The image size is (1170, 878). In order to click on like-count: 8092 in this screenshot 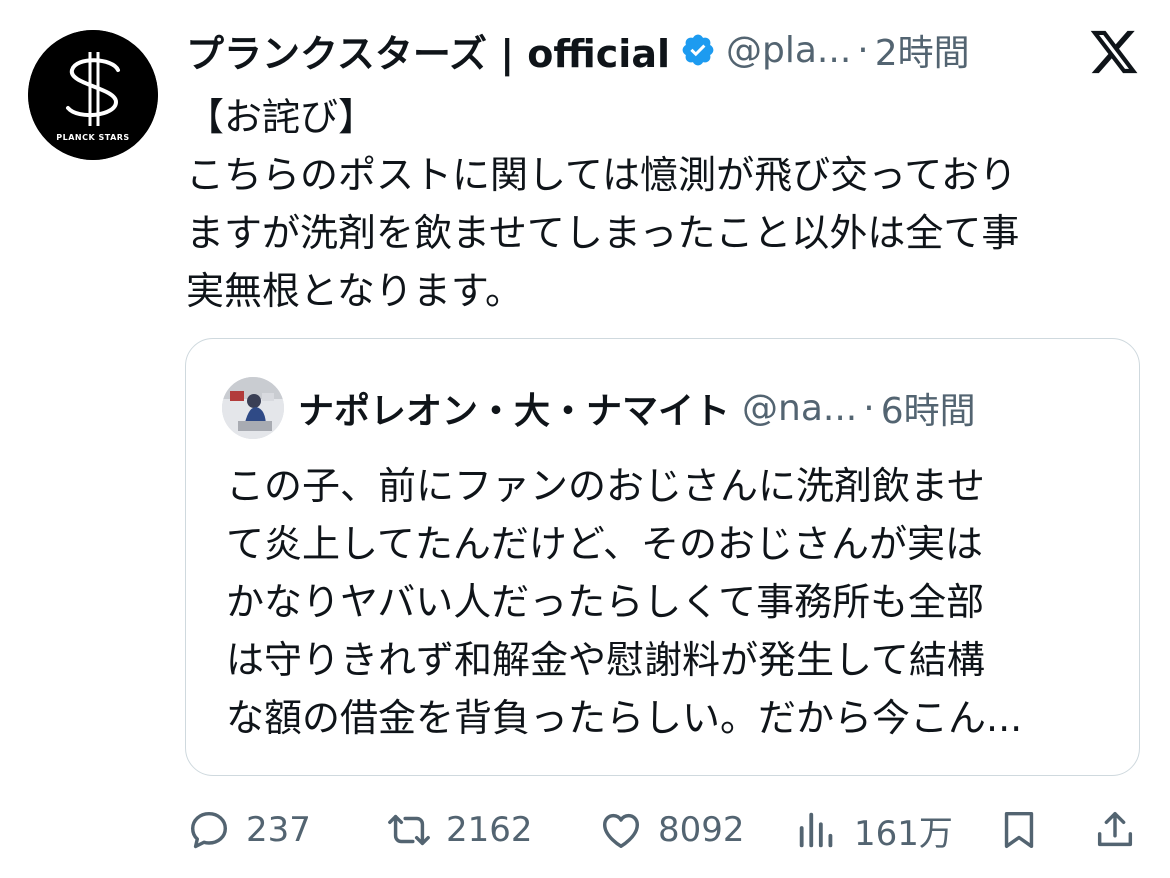, I will do `click(701, 830)`.